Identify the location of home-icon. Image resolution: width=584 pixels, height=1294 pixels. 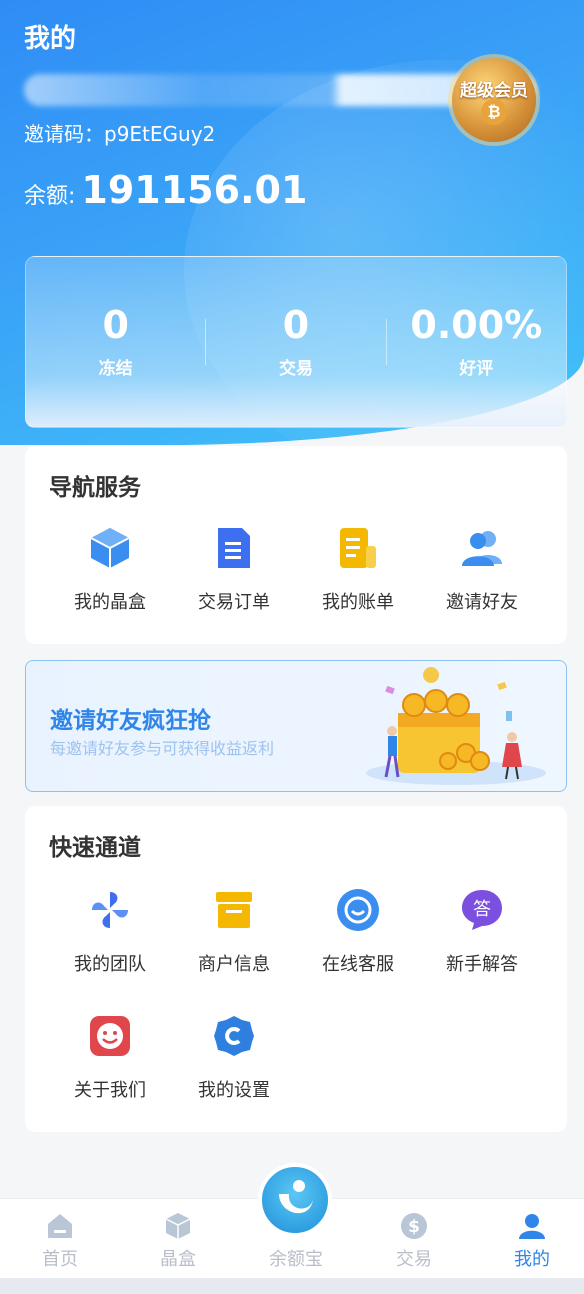
(60, 1226).